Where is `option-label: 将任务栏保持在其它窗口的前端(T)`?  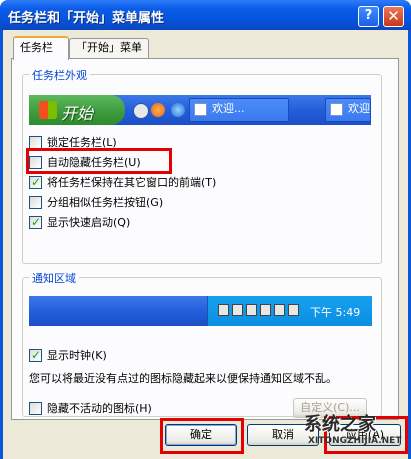 option-label: 将任务栏保持在其它窗口的前端(T) is located at coordinates (132, 182).